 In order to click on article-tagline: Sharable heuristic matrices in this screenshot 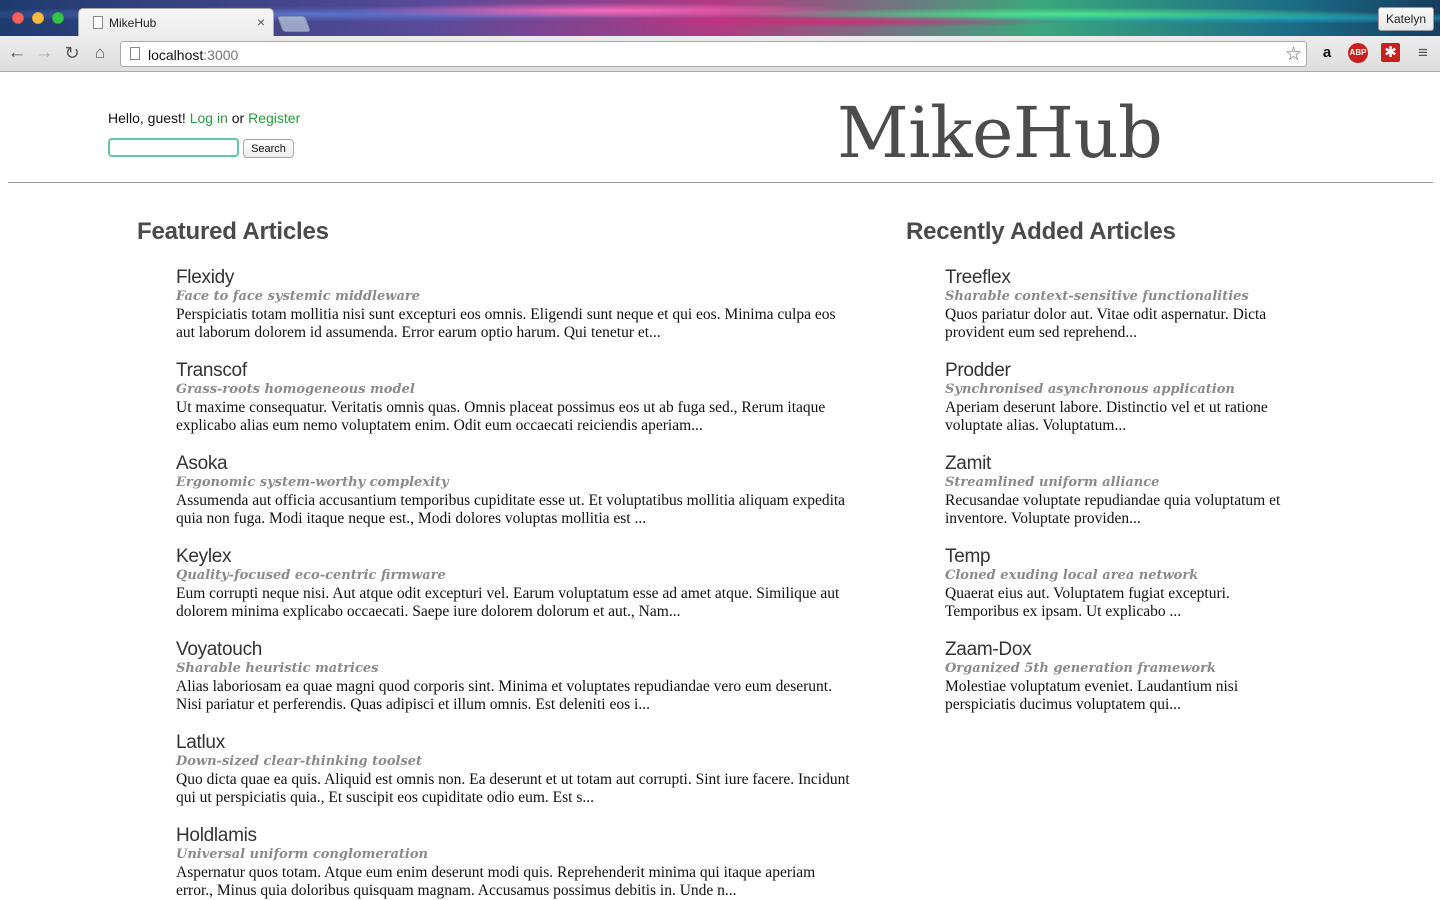, I will do `click(277, 668)`.